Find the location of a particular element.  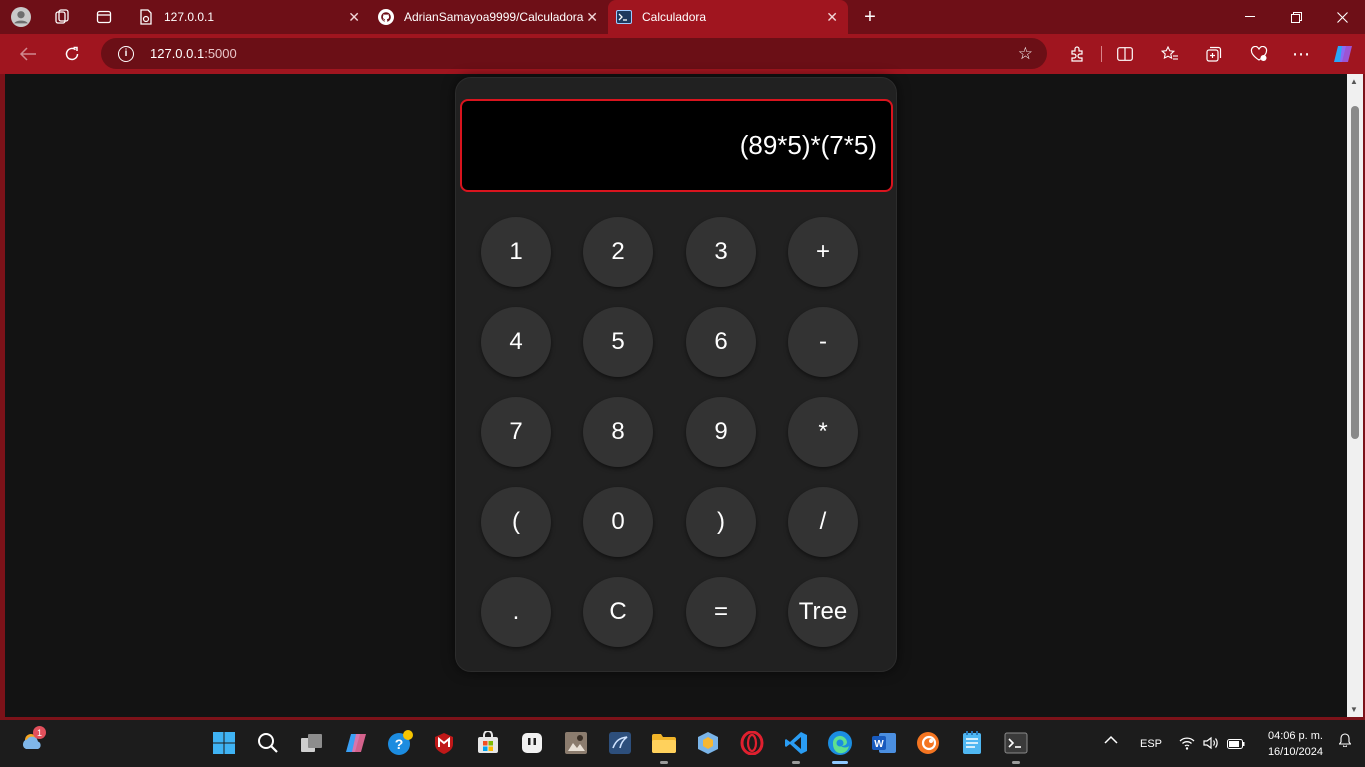

tab-github: AdrianSamayoa9999/Calculadora ✕ is located at coordinates (489, 17).